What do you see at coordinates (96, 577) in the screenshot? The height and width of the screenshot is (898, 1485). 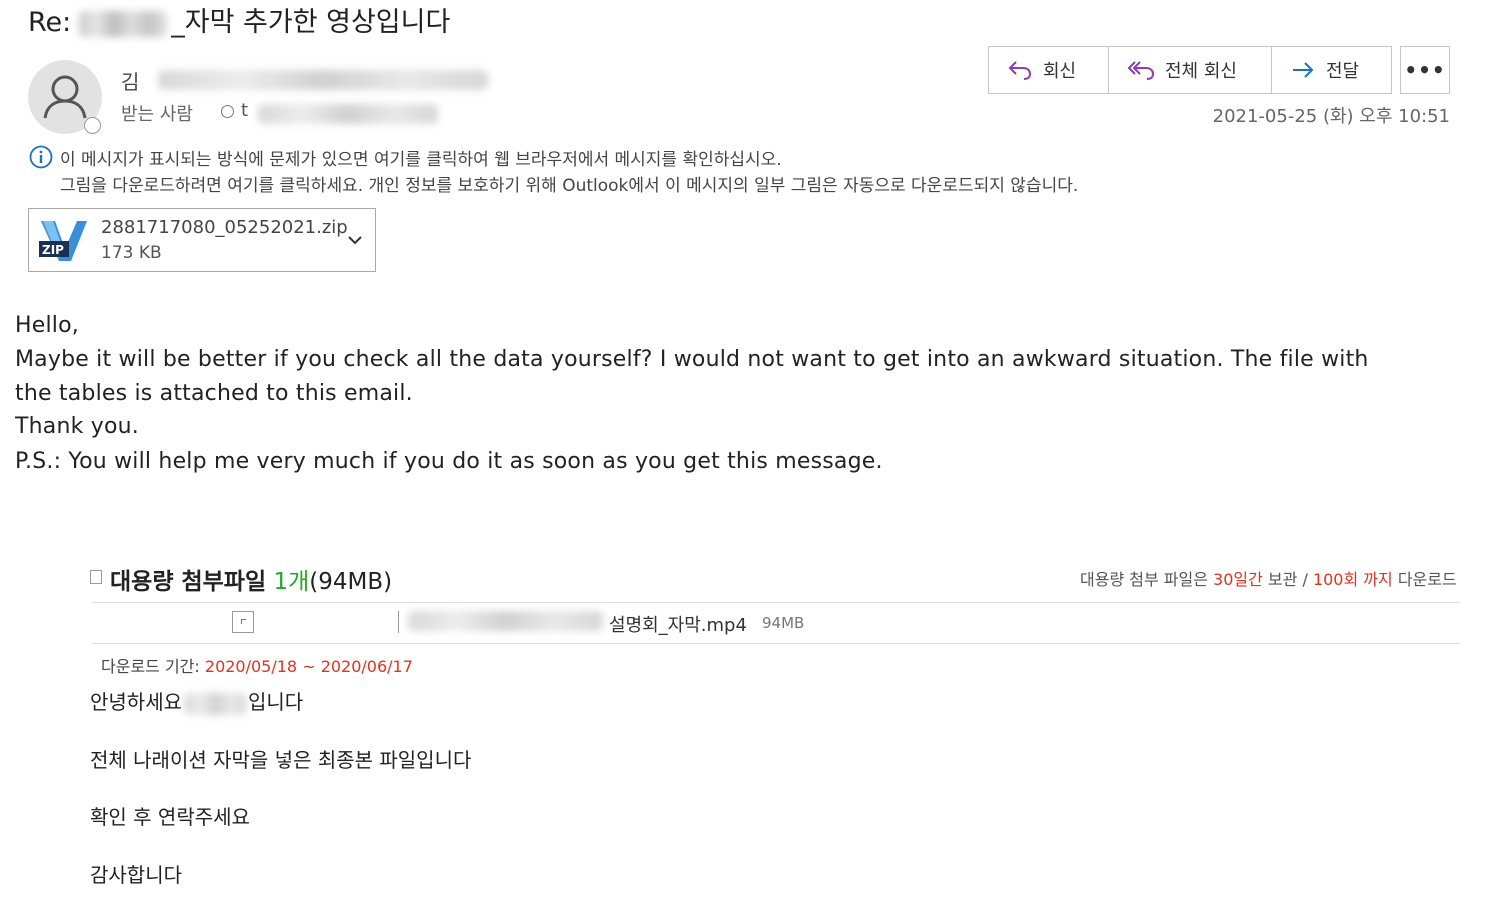 I see `bigfile-marker-icon` at bounding box center [96, 577].